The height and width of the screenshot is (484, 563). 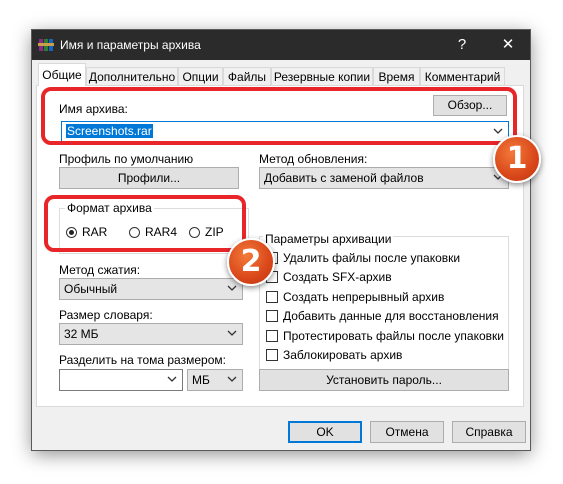 I want to click on title-bar: Имя и параметры архива ? ✕, so click(x=281, y=45).